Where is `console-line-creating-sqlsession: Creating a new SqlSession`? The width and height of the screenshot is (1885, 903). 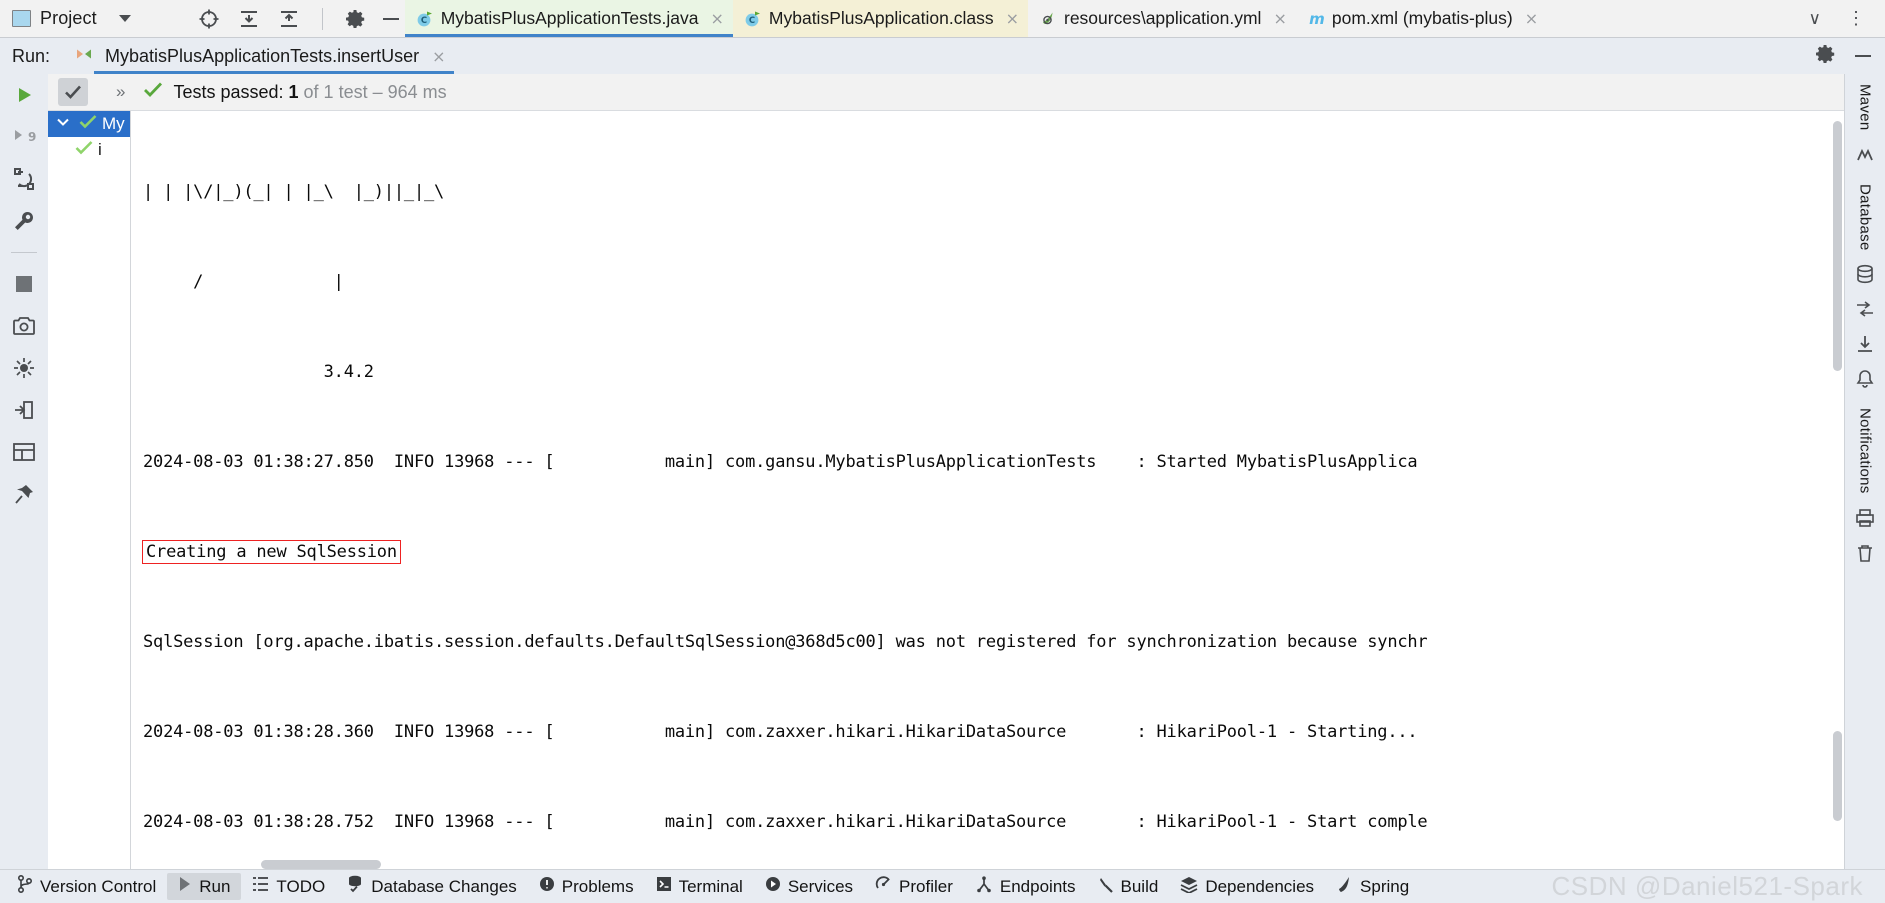
console-line-creating-sqlsession: Creating a new SqlSession is located at coordinates (993, 552).